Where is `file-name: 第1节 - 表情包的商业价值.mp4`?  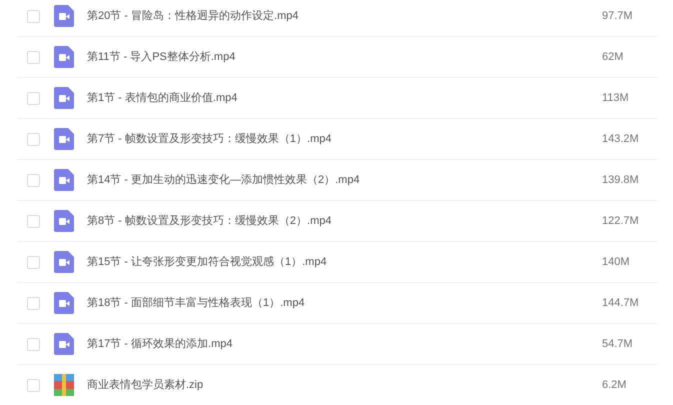 file-name: 第1节 - 表情包的商业价值.mp4 is located at coordinates (162, 98).